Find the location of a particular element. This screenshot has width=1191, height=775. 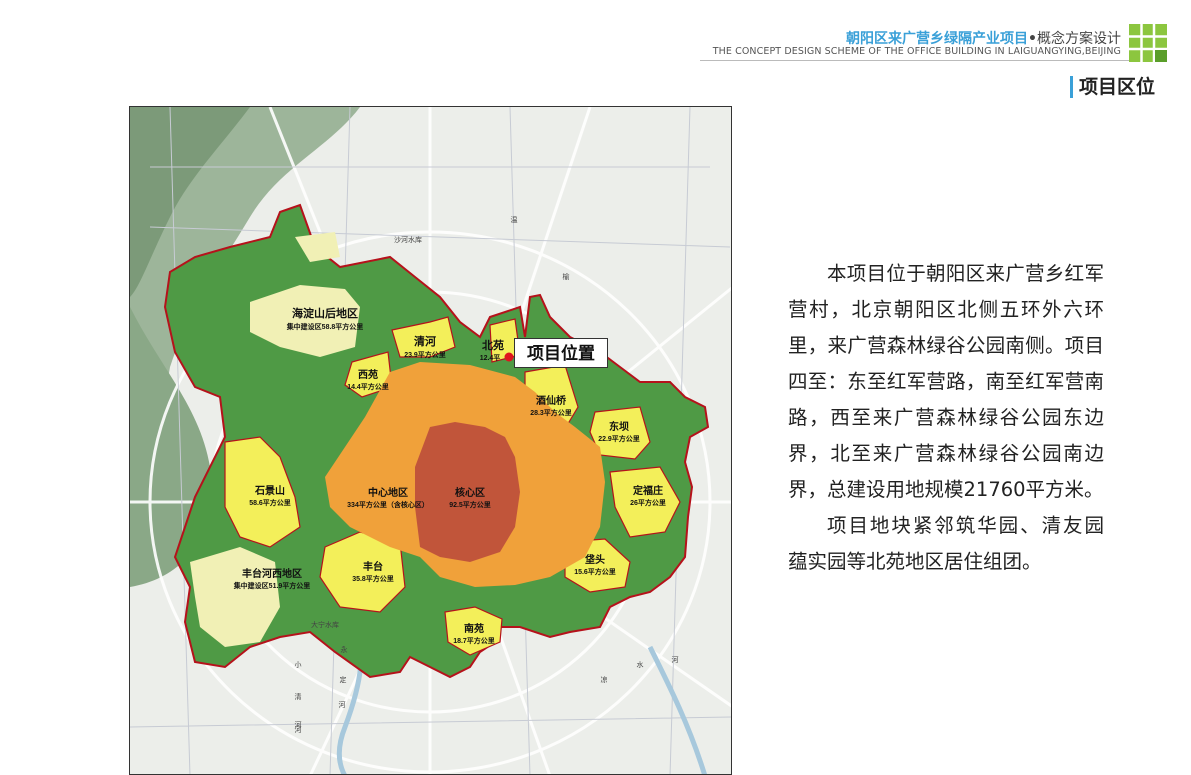

header-title-sep: • is located at coordinates (1032, 39).